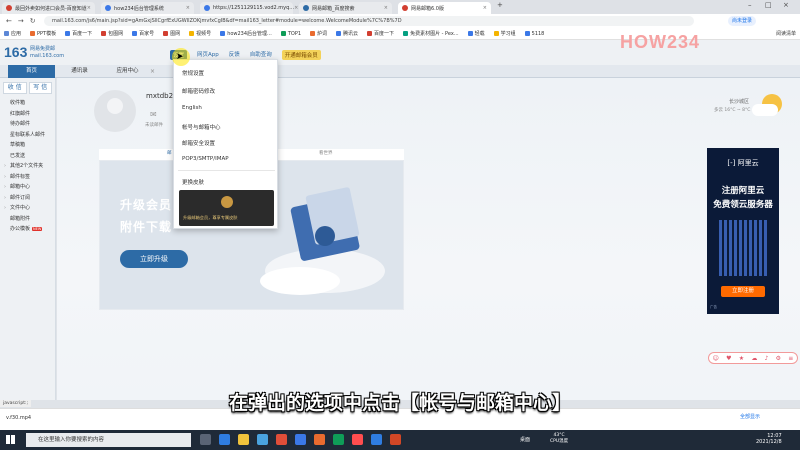 The width and height of the screenshot is (800, 450). I want to click on sidebar-item-attachments: 邮箱附件, so click(27, 219).